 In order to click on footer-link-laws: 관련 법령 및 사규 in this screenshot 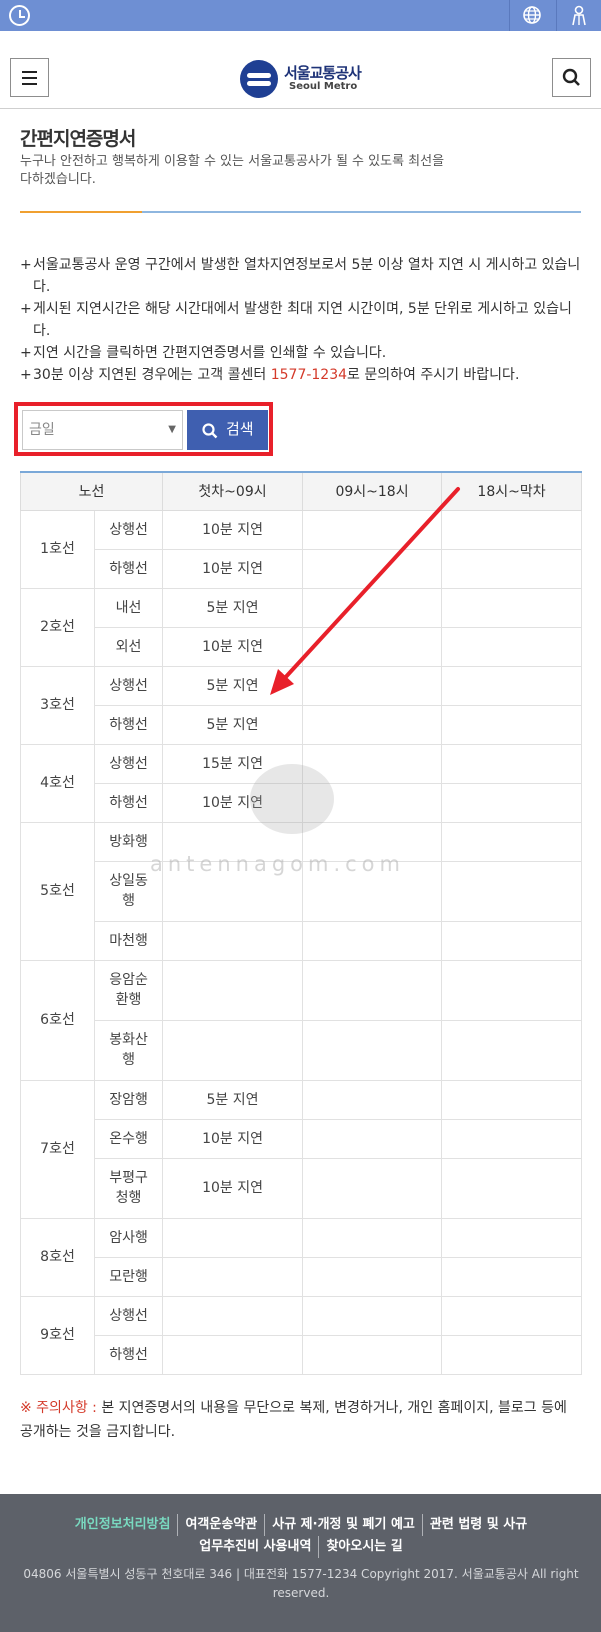, I will do `click(477, 1525)`.